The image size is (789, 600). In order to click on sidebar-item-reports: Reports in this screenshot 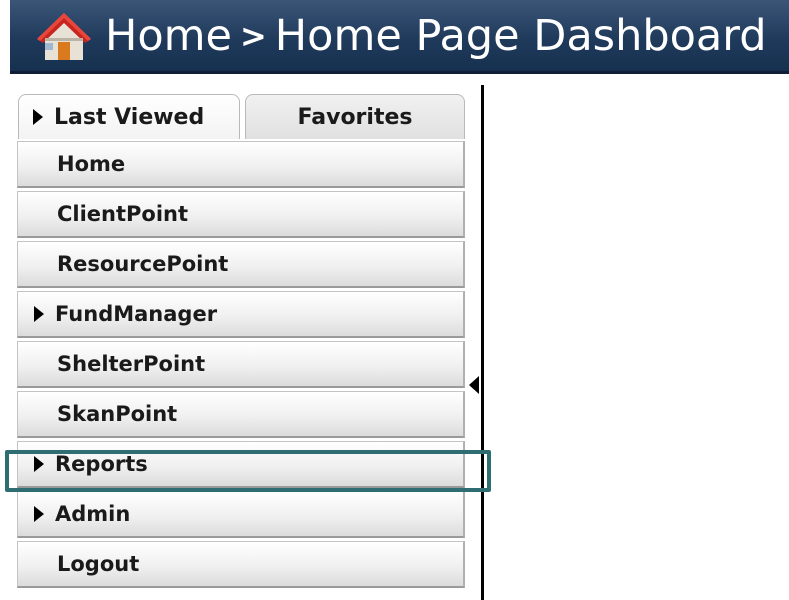, I will do `click(241, 464)`.